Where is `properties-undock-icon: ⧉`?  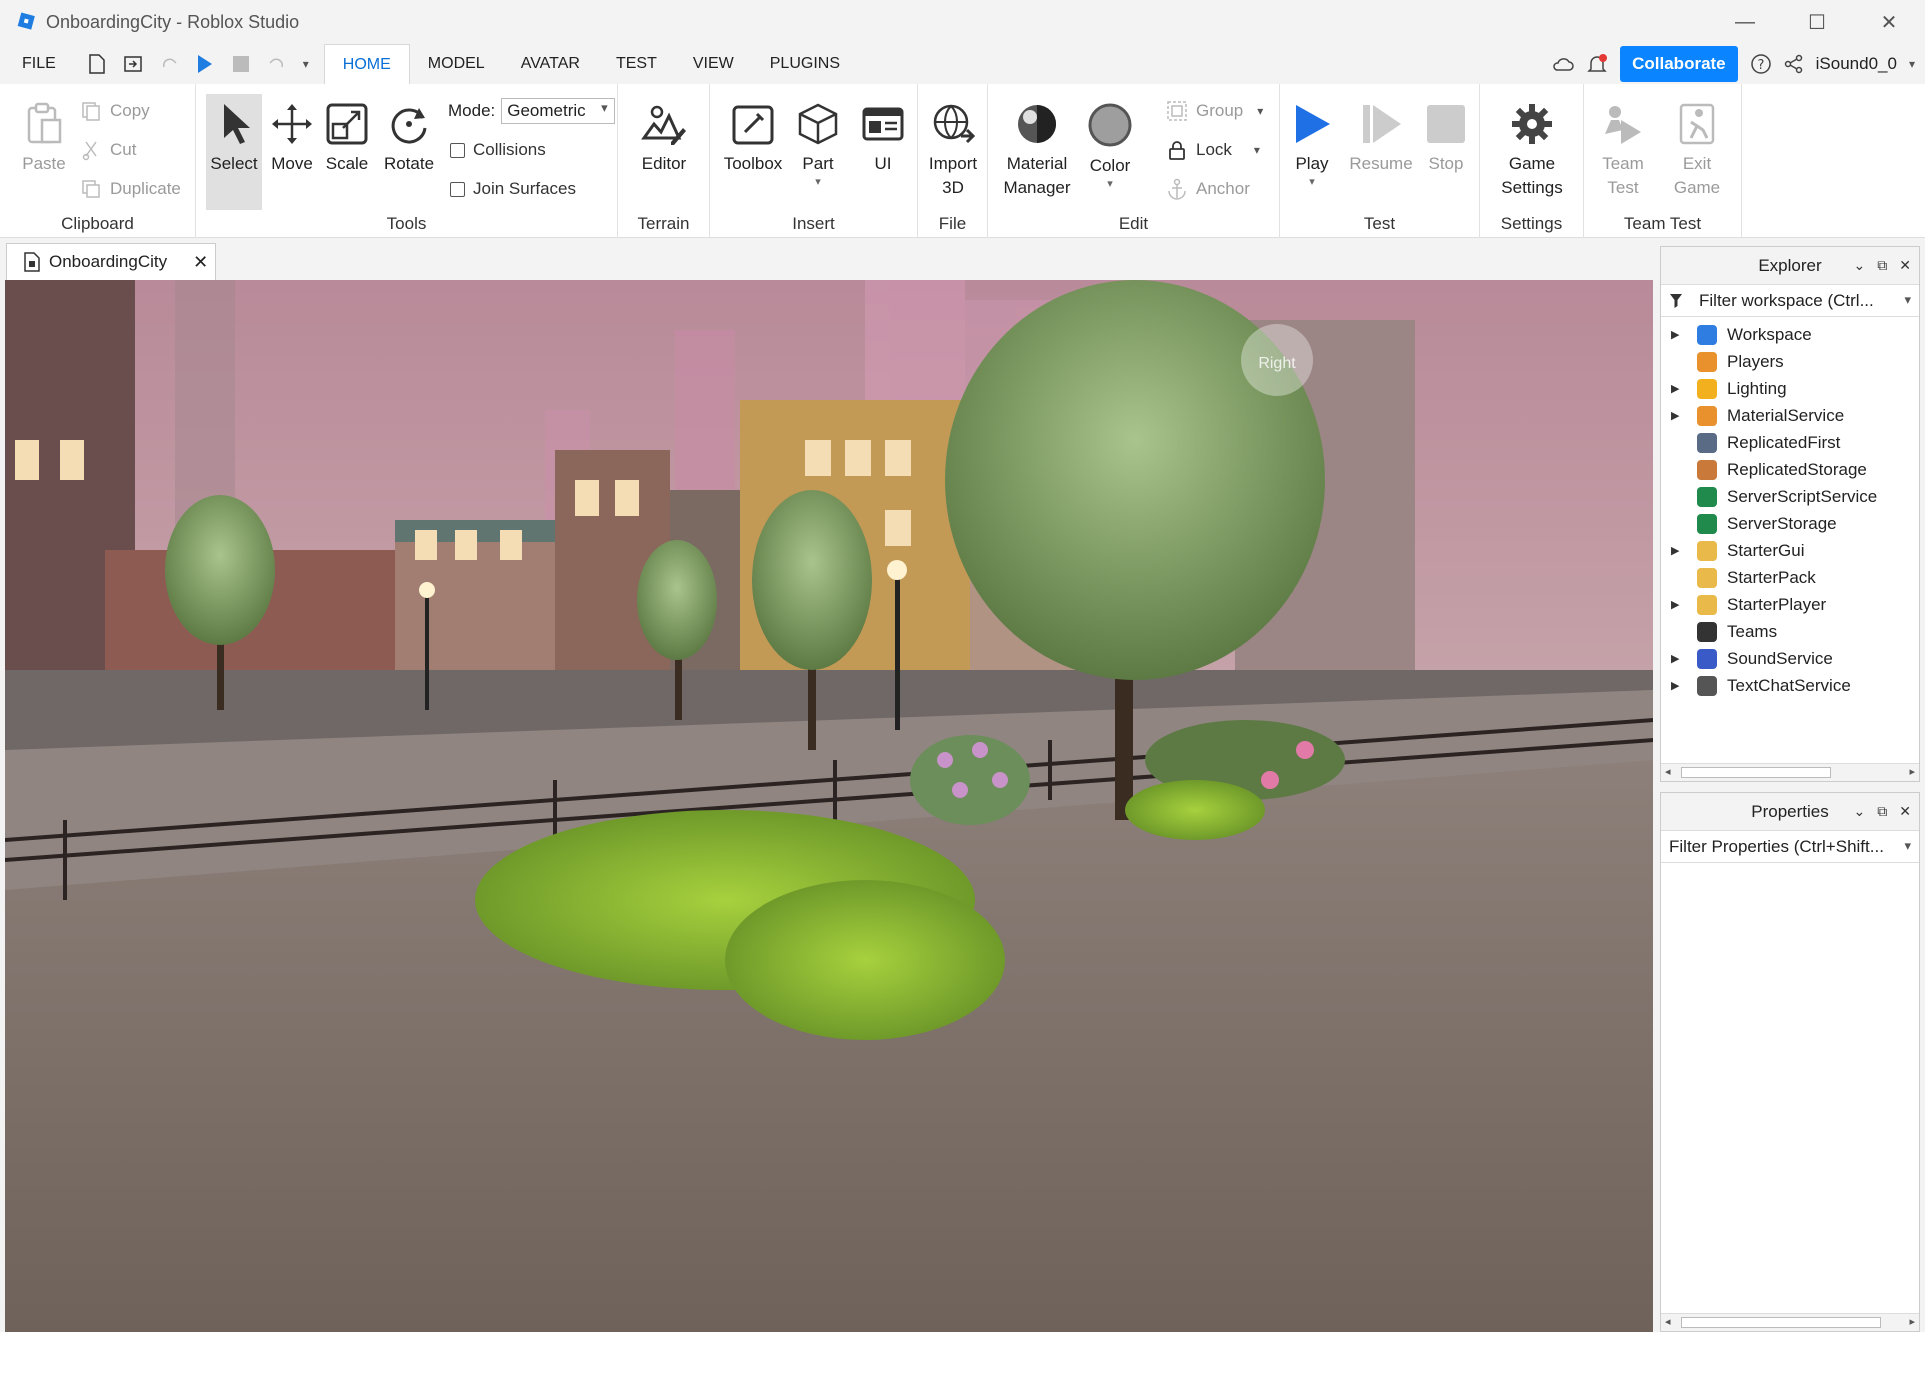
properties-undock-icon: ⧉ is located at coordinates (1882, 811).